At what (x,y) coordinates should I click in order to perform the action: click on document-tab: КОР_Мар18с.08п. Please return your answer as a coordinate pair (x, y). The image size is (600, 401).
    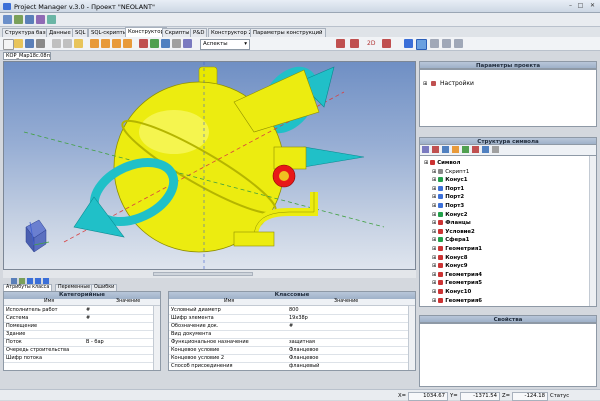
    Looking at the image, I should click on (27, 56).